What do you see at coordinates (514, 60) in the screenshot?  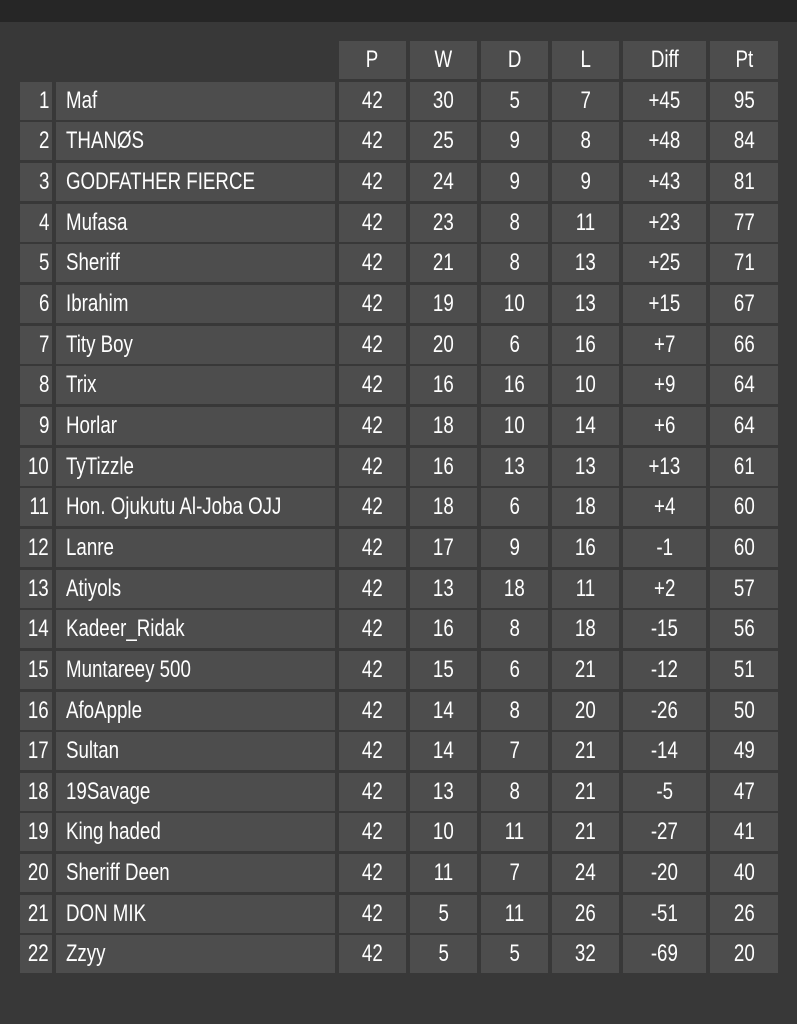 I see `header-drawn: D` at bounding box center [514, 60].